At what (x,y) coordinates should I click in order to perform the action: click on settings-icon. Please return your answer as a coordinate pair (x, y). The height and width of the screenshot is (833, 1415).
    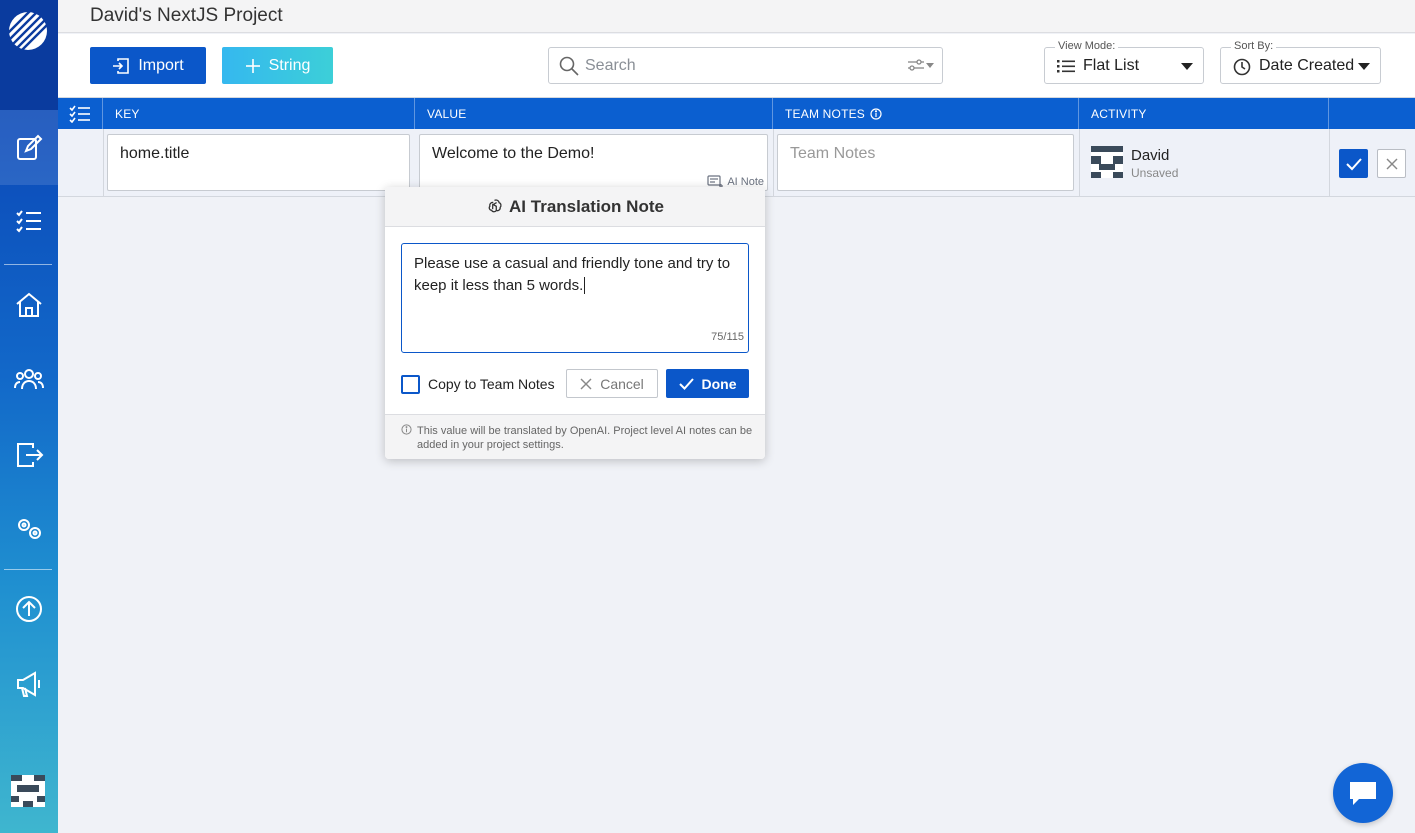
    Looking at the image, I should click on (29, 529).